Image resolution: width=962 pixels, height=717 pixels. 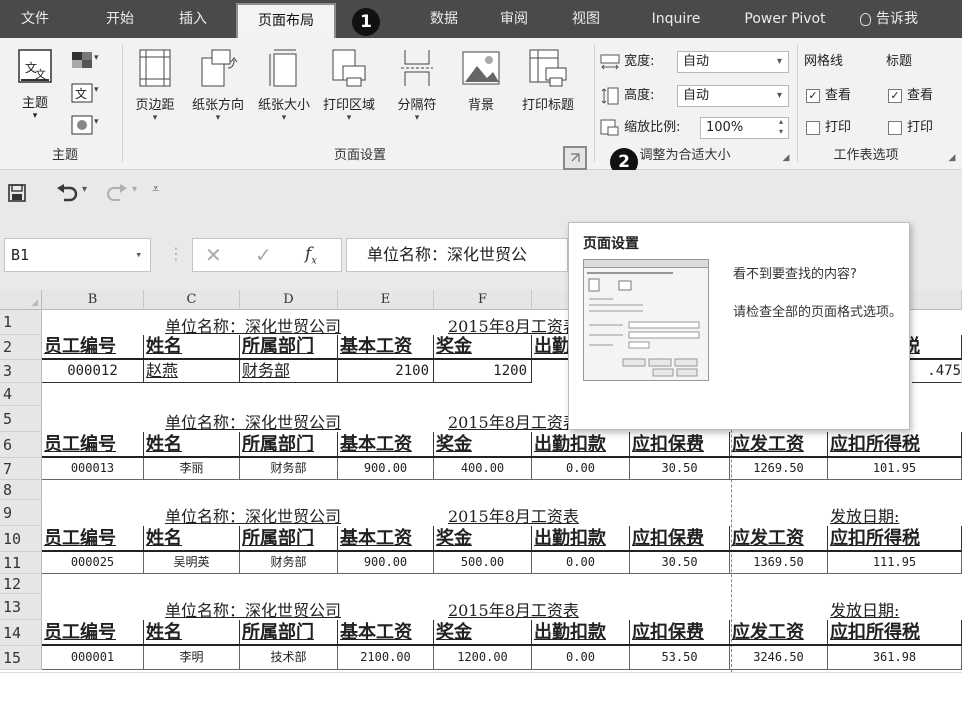 I want to click on themes-button: 文文 主题 ▾, so click(x=35, y=91).